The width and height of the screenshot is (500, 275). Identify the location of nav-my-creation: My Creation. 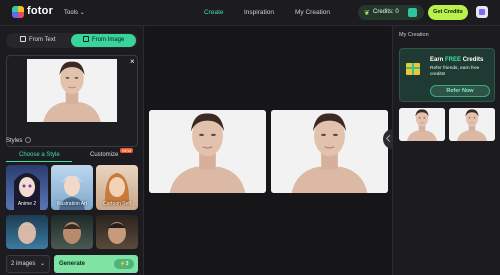
(312, 12).